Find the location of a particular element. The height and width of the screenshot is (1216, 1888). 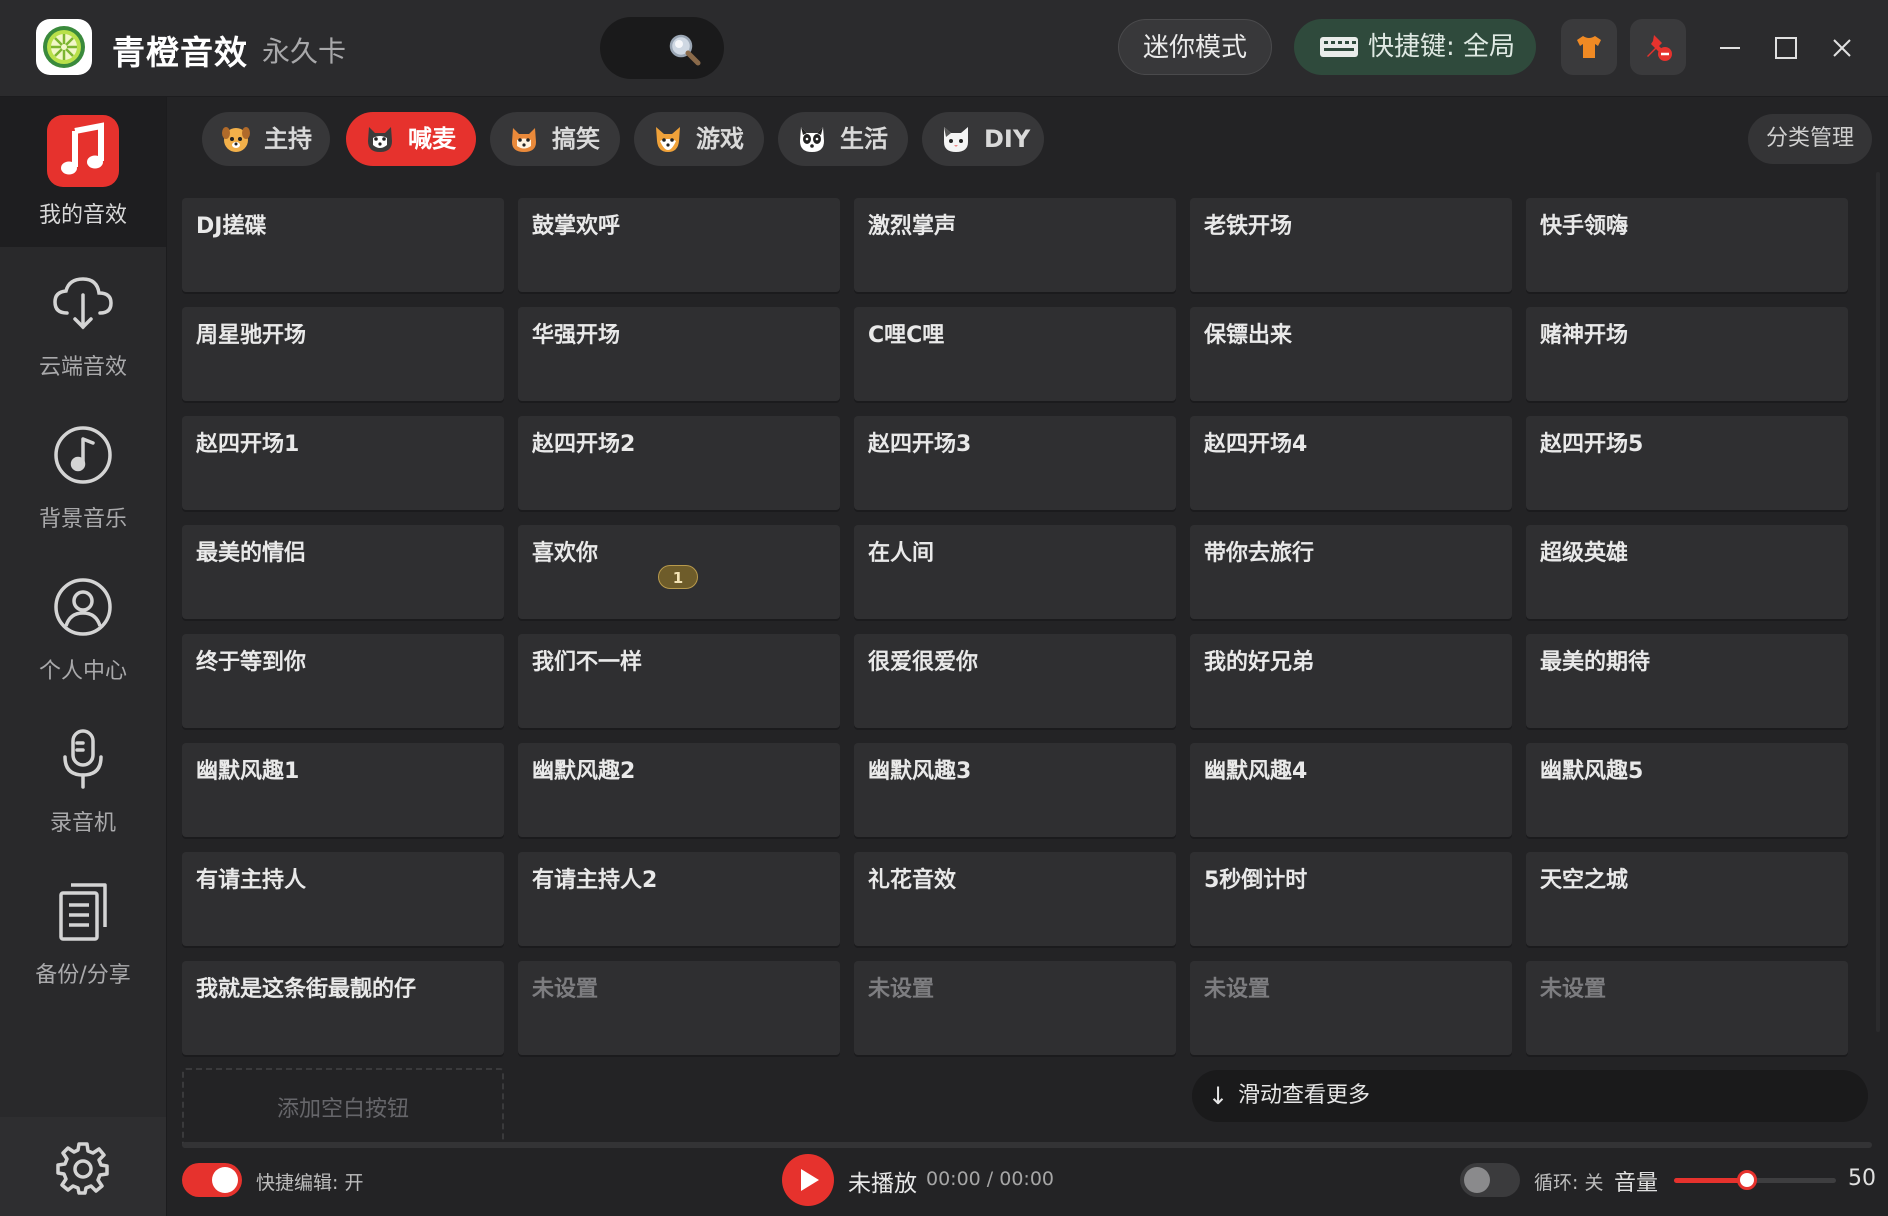

minimize-button is located at coordinates (1730, 48).